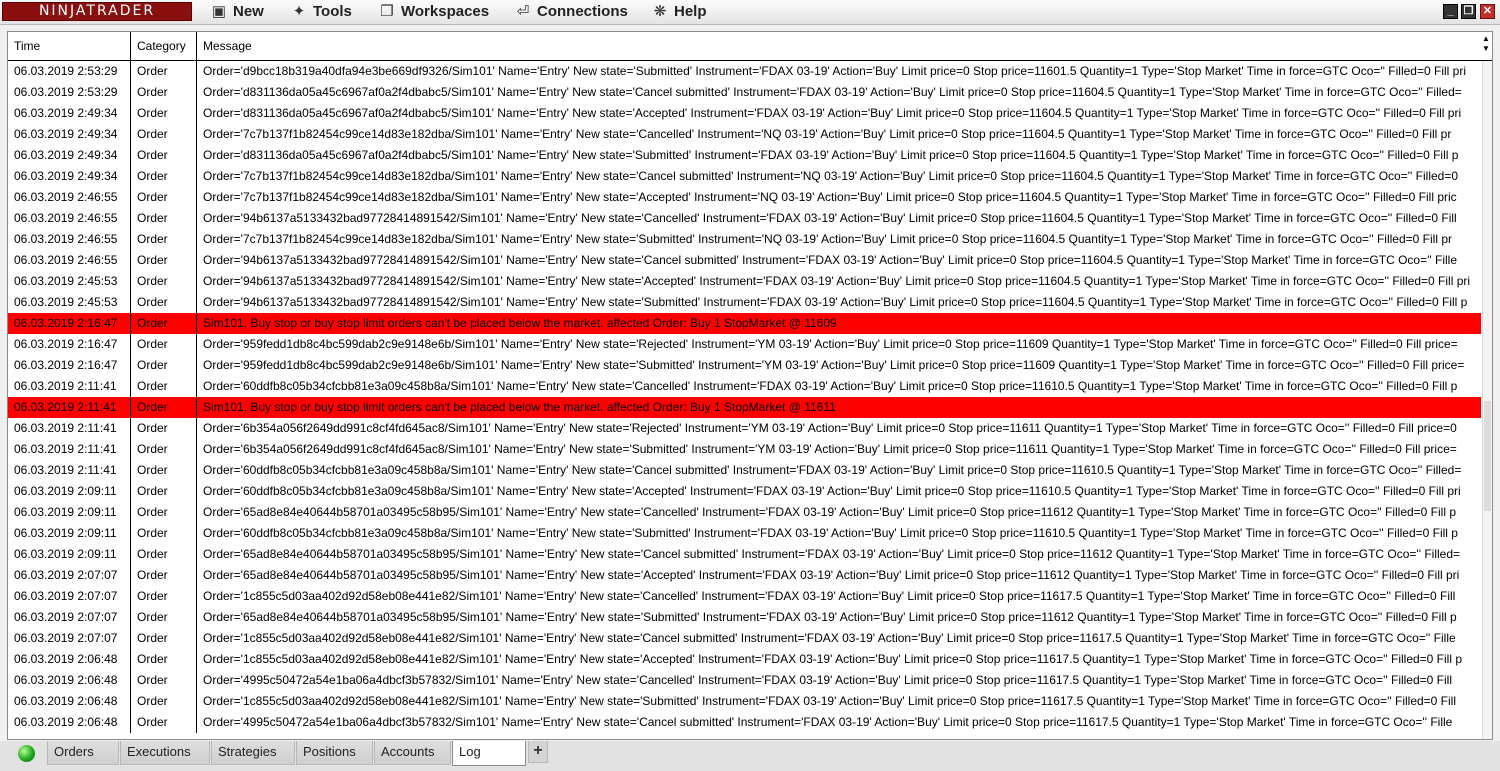 The image size is (1500, 771). Describe the element at coordinates (253, 753) in the screenshot. I see `tab-strategies: Strategies` at that location.